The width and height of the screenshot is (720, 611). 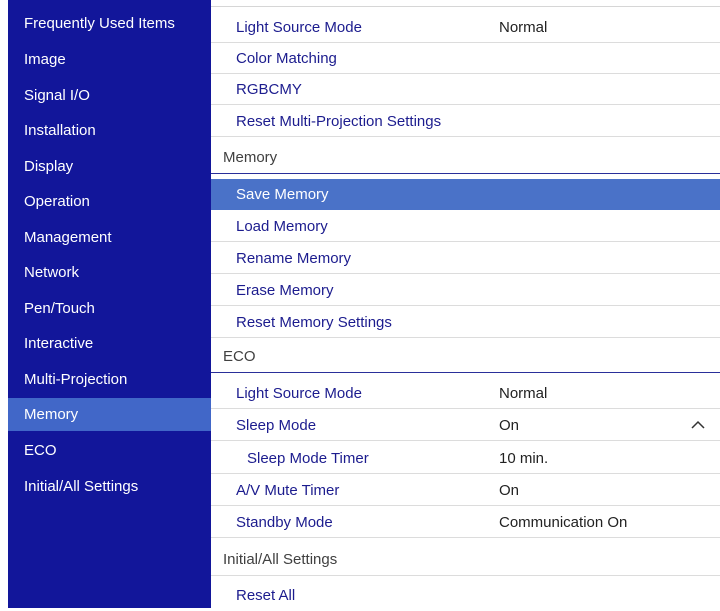 What do you see at coordinates (339, 121) in the screenshot?
I see `row-label: Reset Multi-Projection Settings` at bounding box center [339, 121].